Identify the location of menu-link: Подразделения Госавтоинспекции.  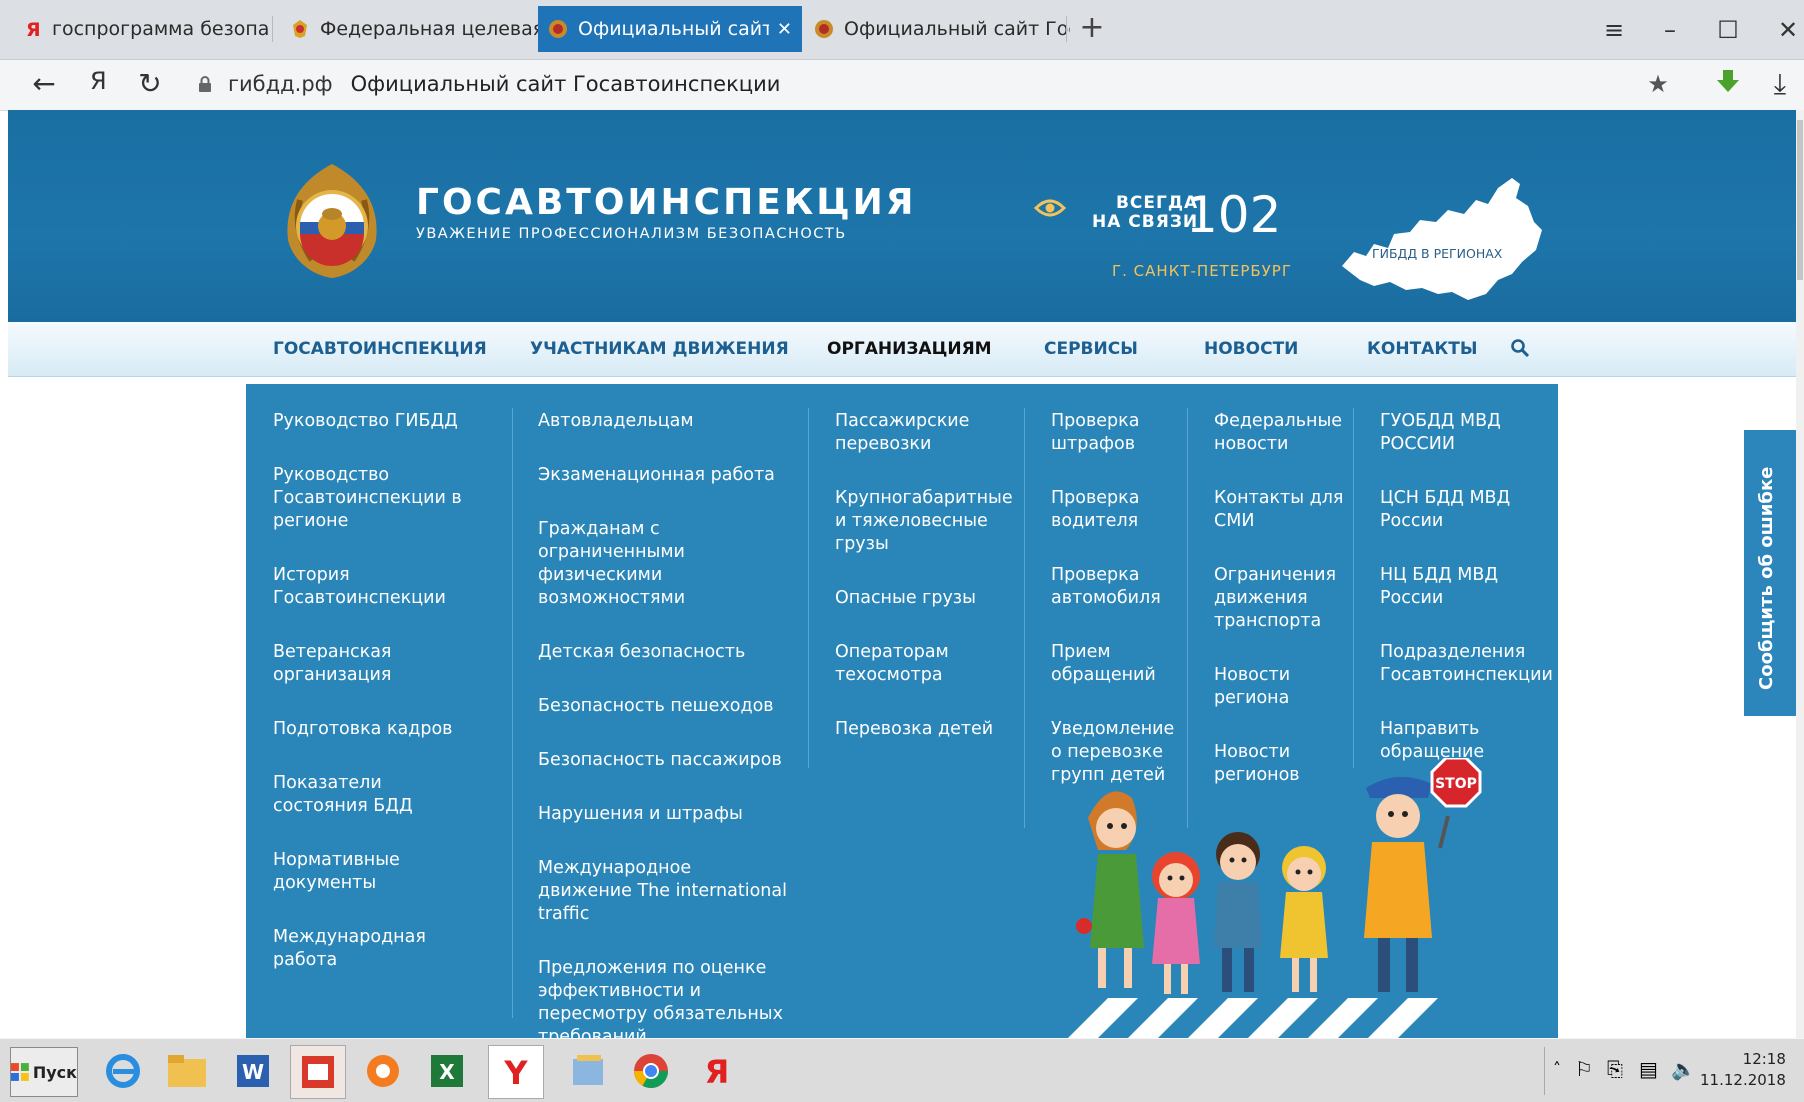
(1466, 664).